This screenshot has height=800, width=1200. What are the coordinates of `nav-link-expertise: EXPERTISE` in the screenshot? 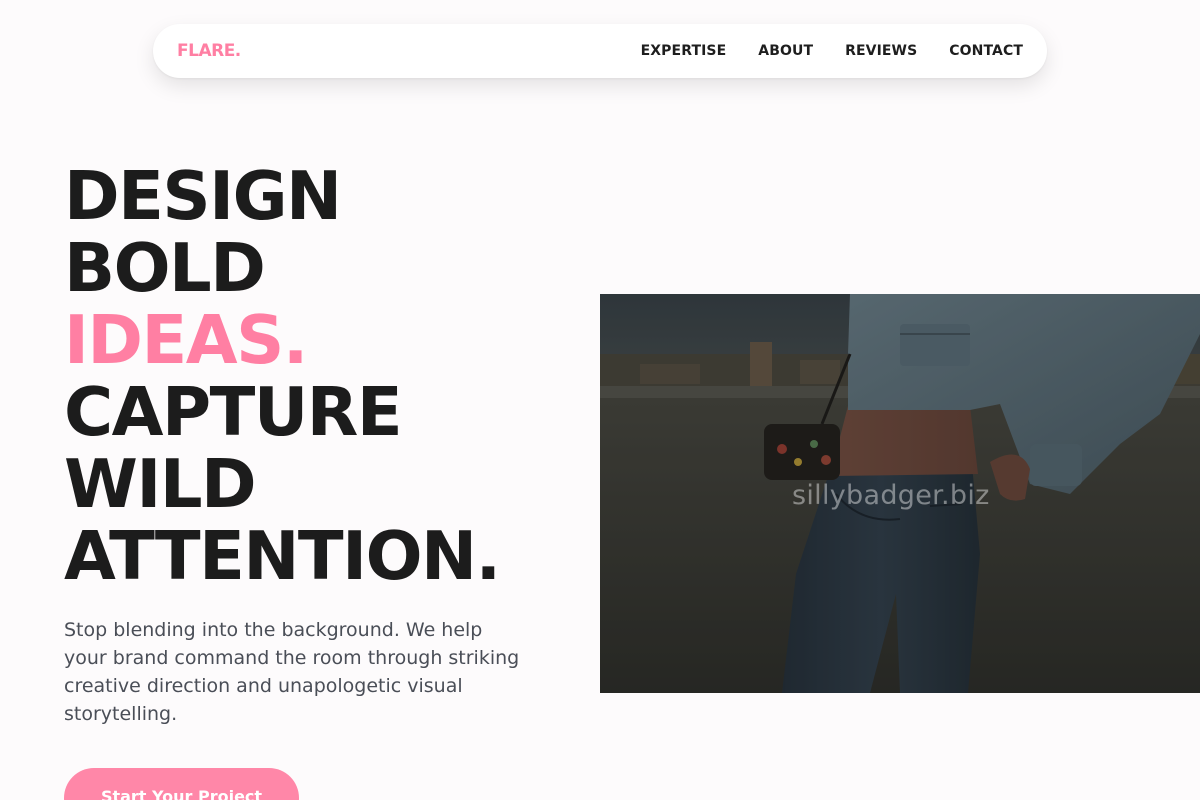 It's located at (684, 51).